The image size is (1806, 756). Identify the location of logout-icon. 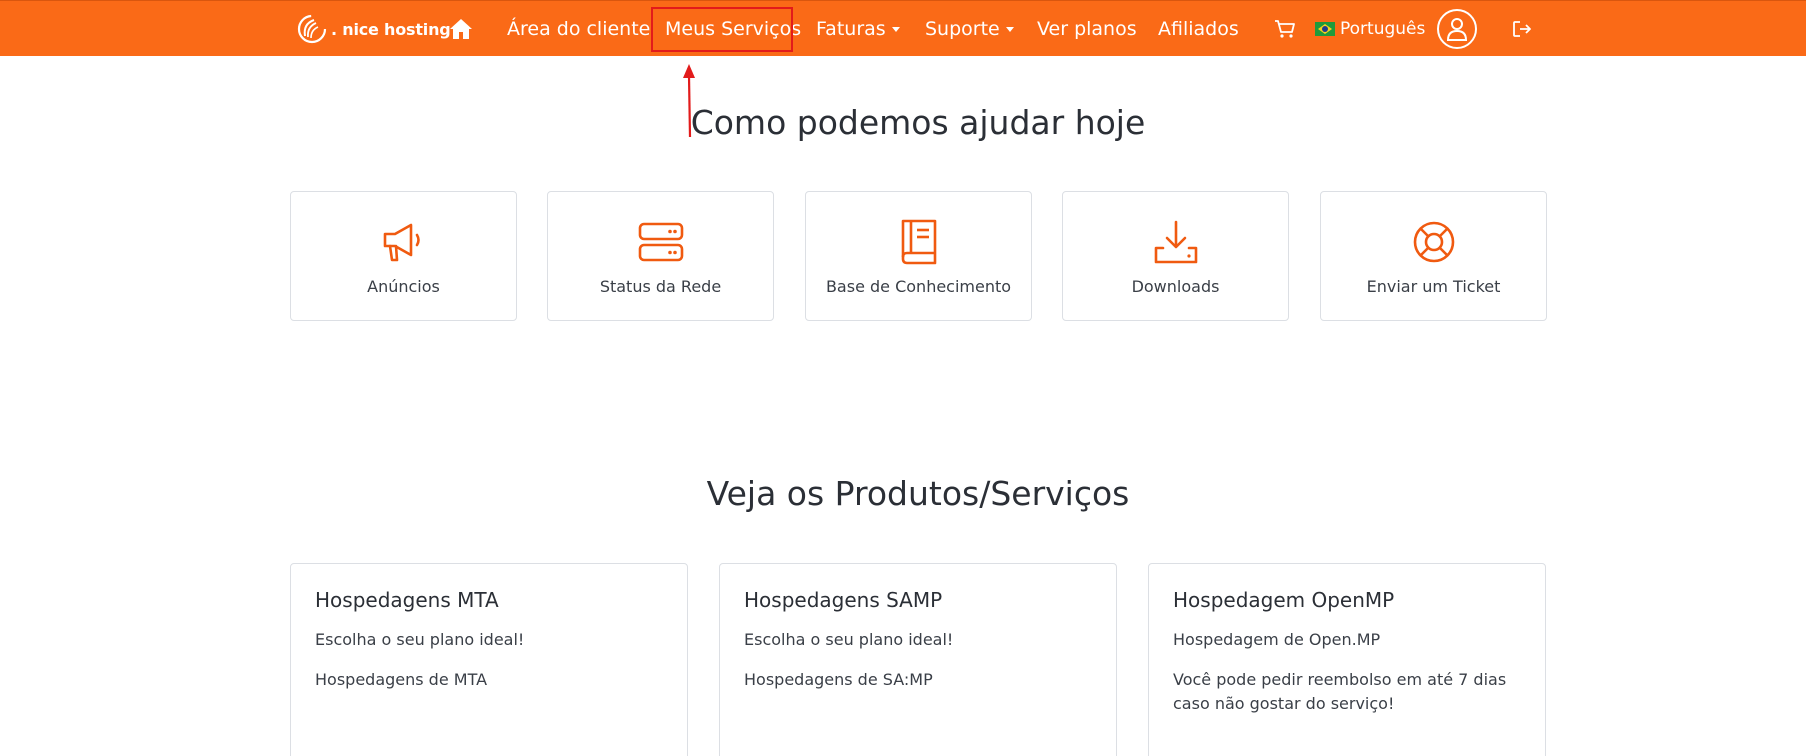
(1522, 29).